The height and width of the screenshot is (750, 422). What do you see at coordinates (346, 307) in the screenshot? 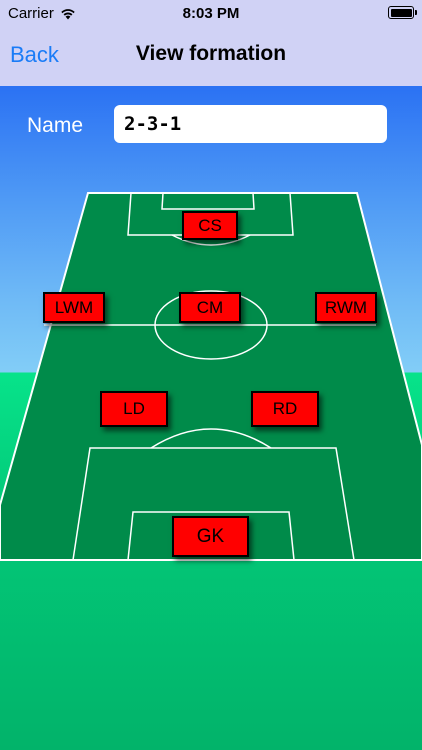
I see `position-rwm: RWM` at bounding box center [346, 307].